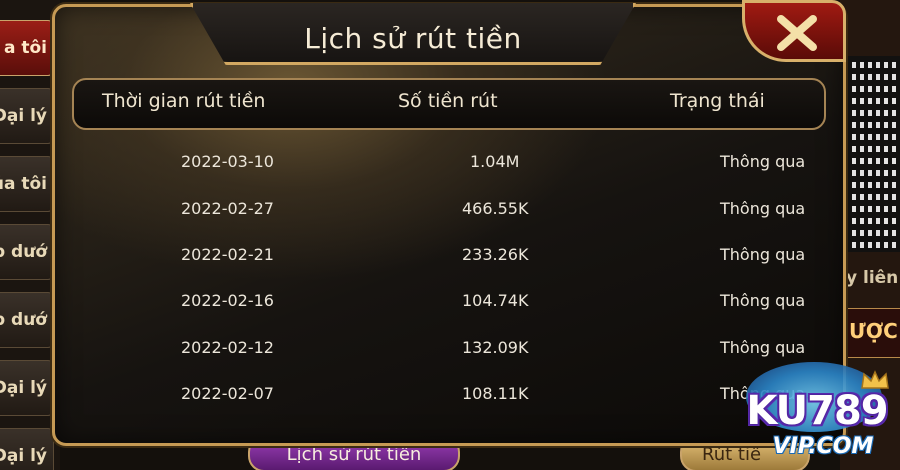  I want to click on side-tab-mine: ủa tôi, so click(27, 184).